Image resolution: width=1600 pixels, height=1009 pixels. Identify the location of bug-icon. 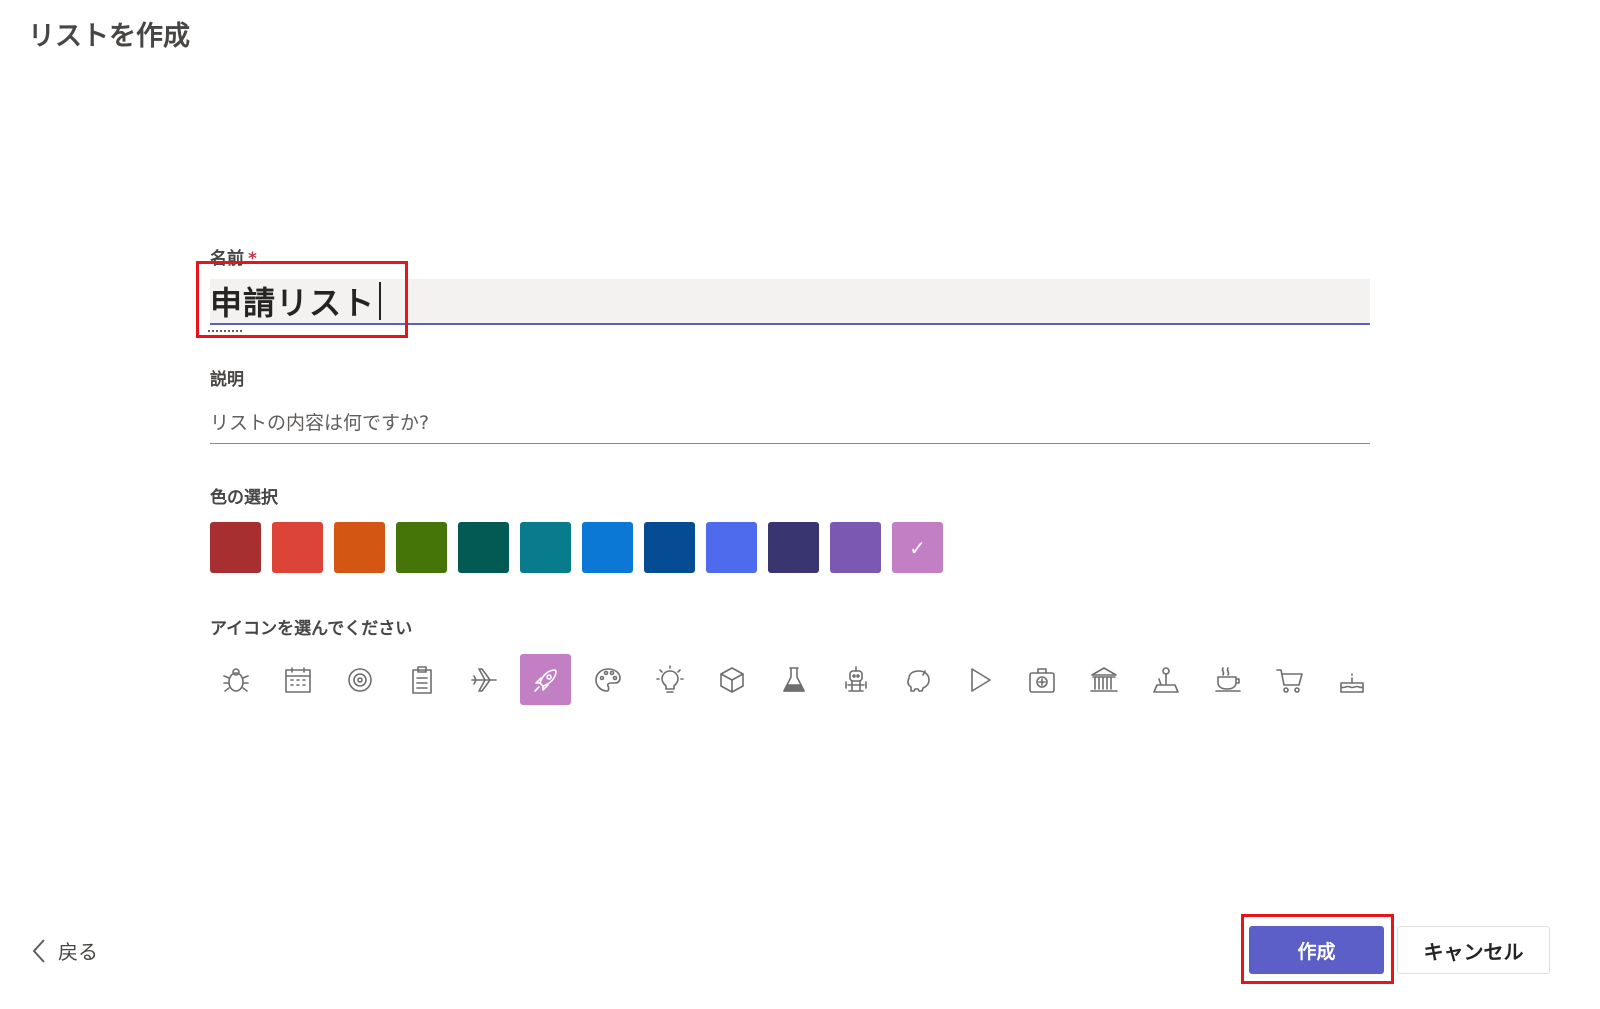
(235, 679).